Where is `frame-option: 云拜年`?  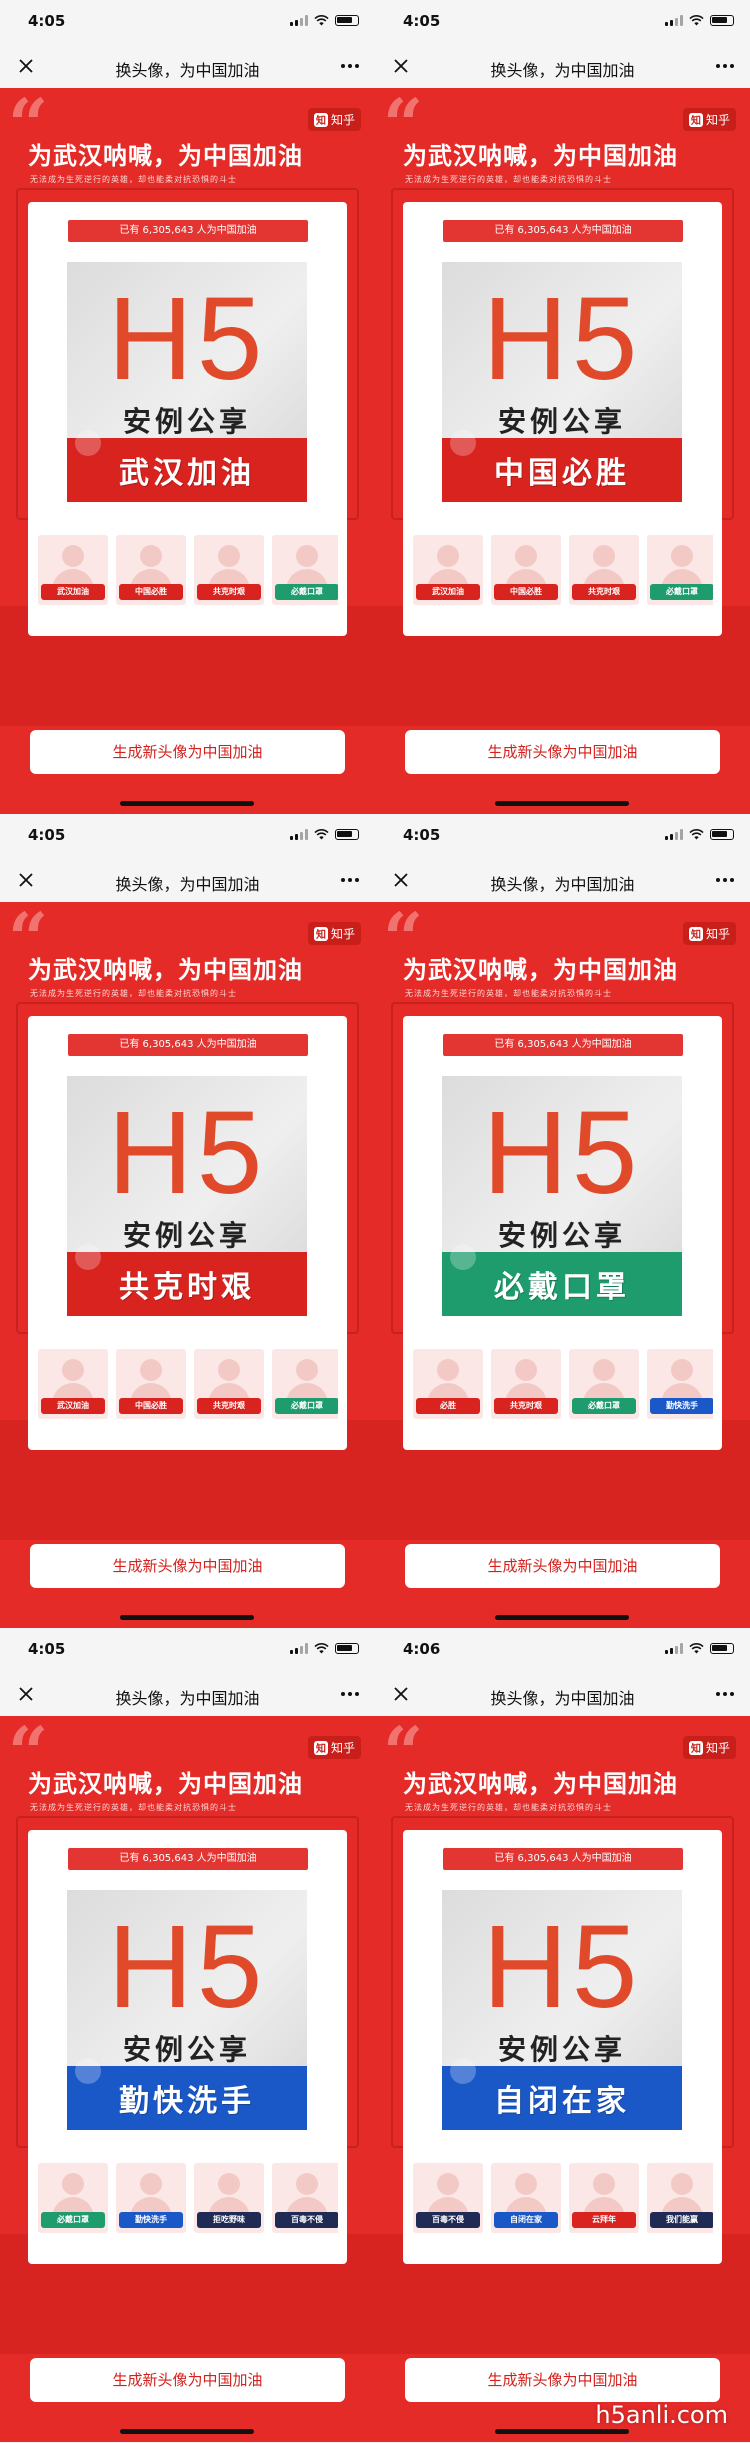
frame-option: 云拜年 is located at coordinates (604, 2198).